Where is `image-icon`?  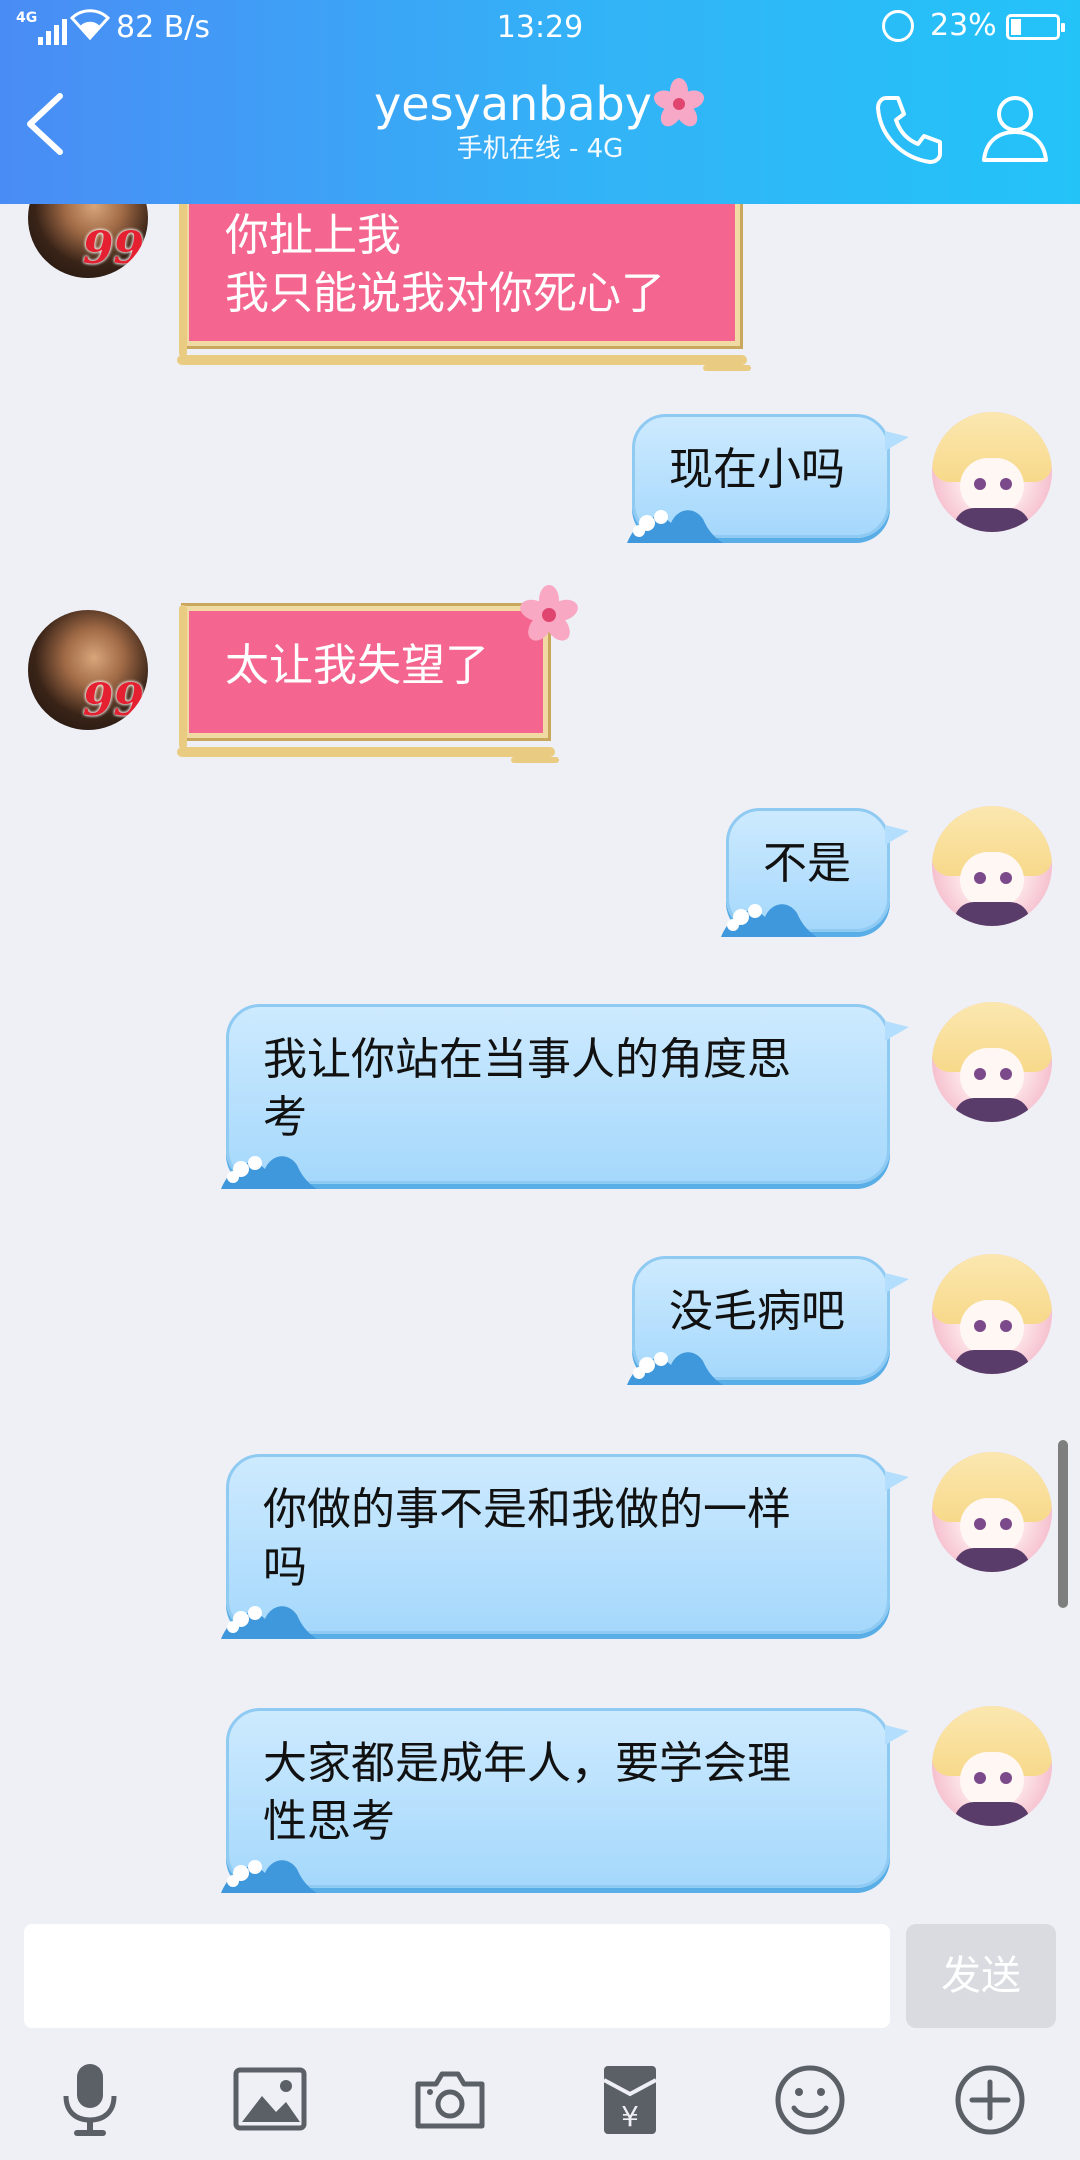 image-icon is located at coordinates (270, 2100).